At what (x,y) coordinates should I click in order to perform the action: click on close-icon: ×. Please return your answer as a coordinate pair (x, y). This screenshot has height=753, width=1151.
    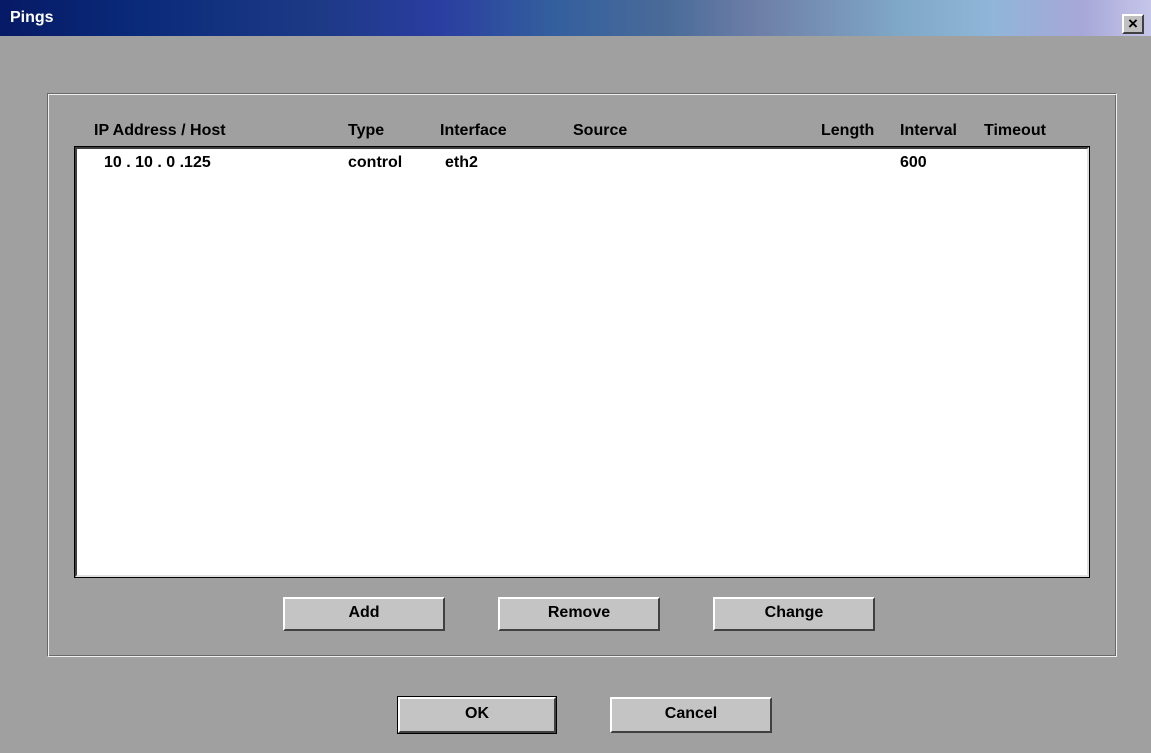
    Looking at the image, I should click on (1133, 23).